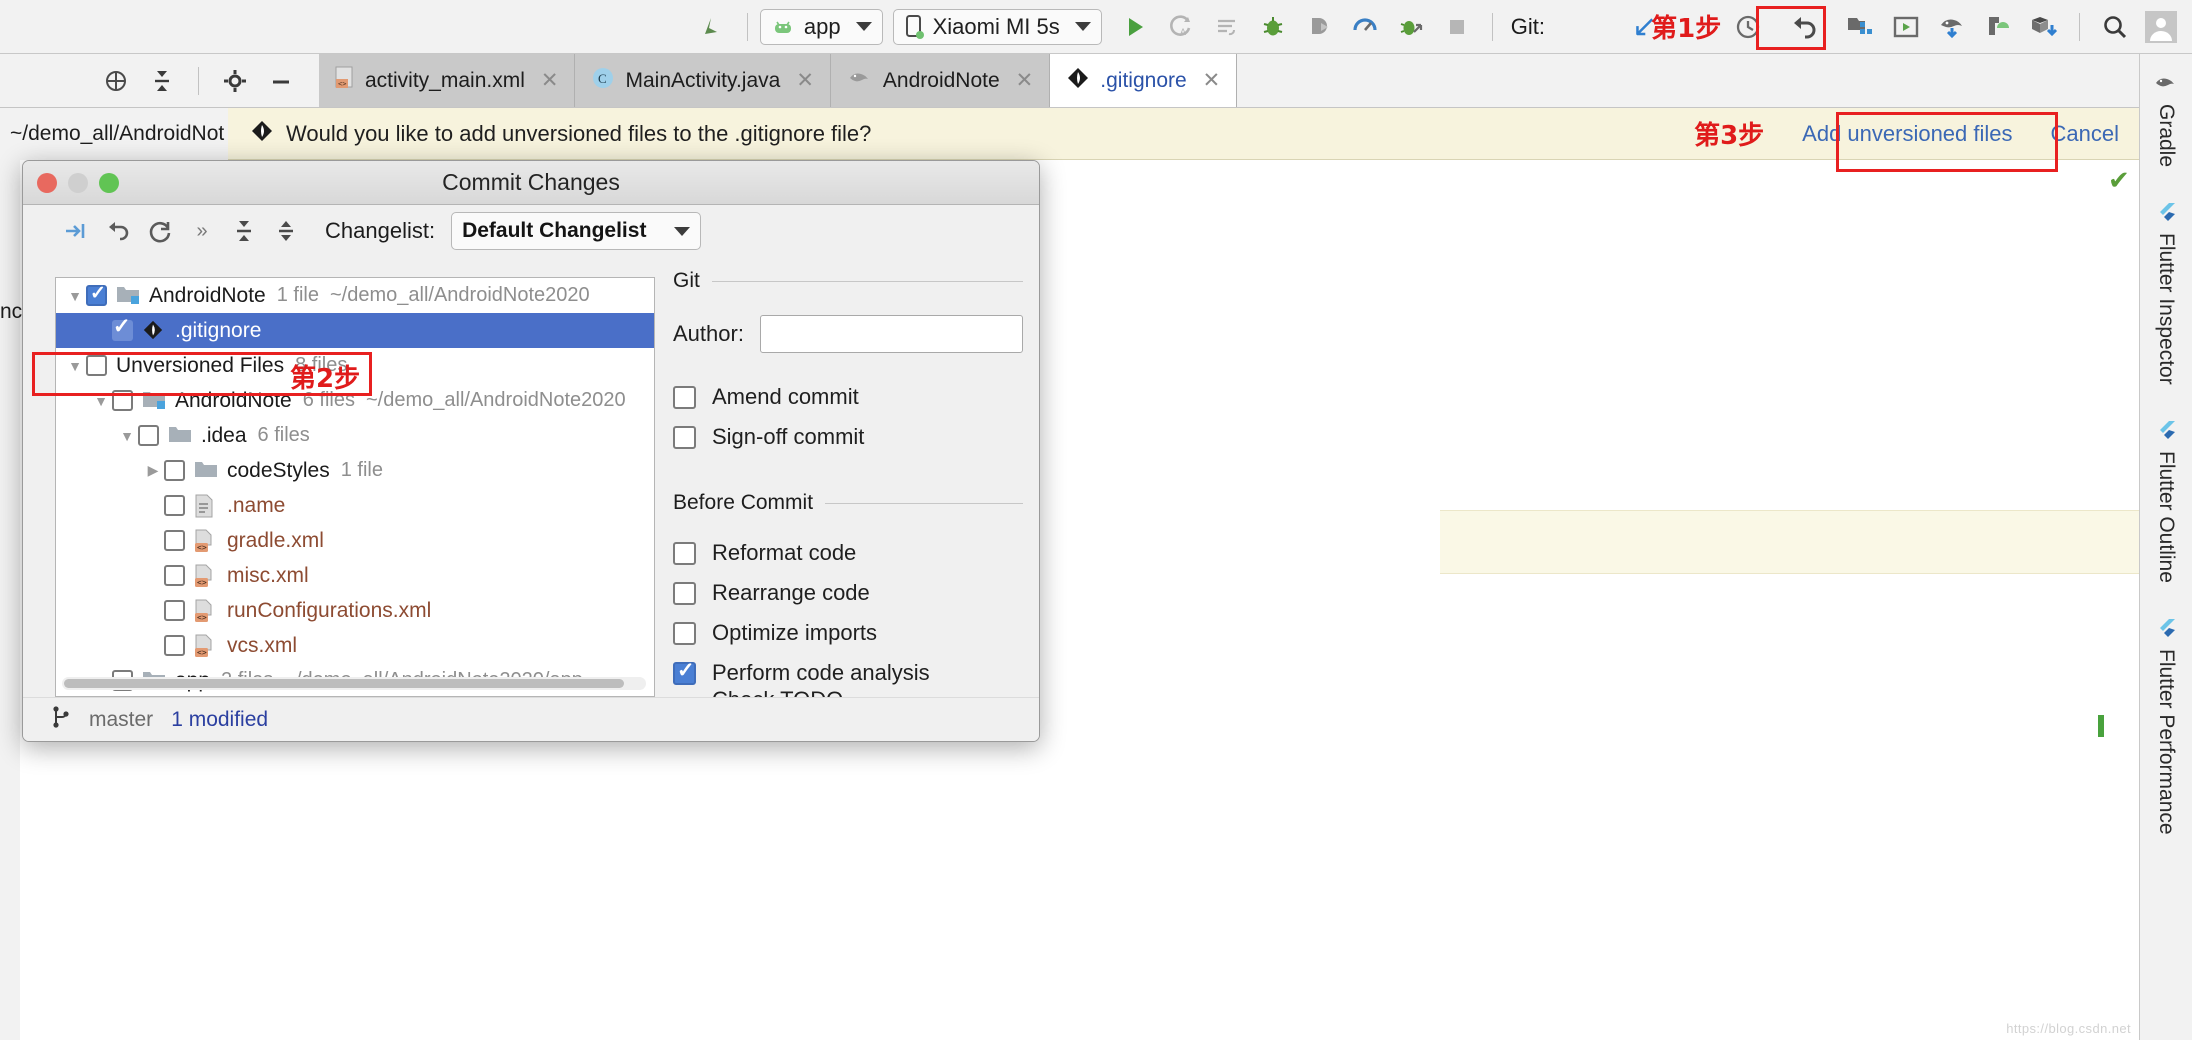 Image resolution: width=2192 pixels, height=1040 pixels. What do you see at coordinates (235, 81) in the screenshot?
I see `settings-gear-icon` at bounding box center [235, 81].